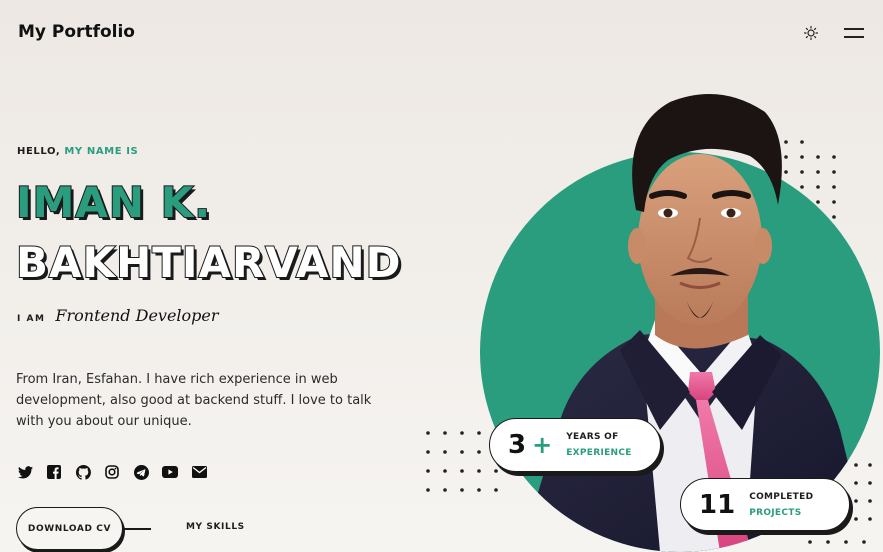  What do you see at coordinates (717, 504) in the screenshot?
I see `projects-number: 11` at bounding box center [717, 504].